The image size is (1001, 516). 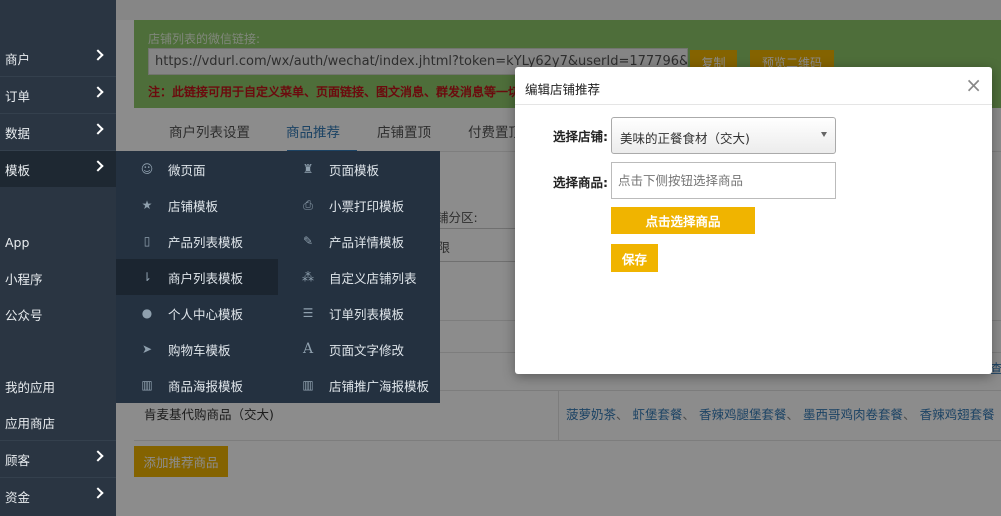 I want to click on sidebar-item-customers: 顾客, so click(x=58, y=459).